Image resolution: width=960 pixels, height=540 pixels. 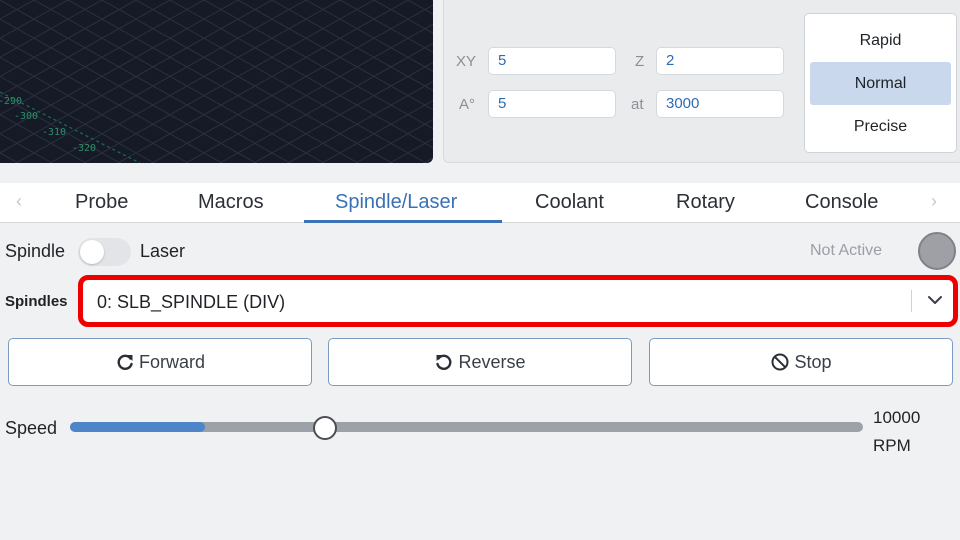 What do you see at coordinates (35, 251) in the screenshot?
I see `spindle-mode-label: Spindle` at bounding box center [35, 251].